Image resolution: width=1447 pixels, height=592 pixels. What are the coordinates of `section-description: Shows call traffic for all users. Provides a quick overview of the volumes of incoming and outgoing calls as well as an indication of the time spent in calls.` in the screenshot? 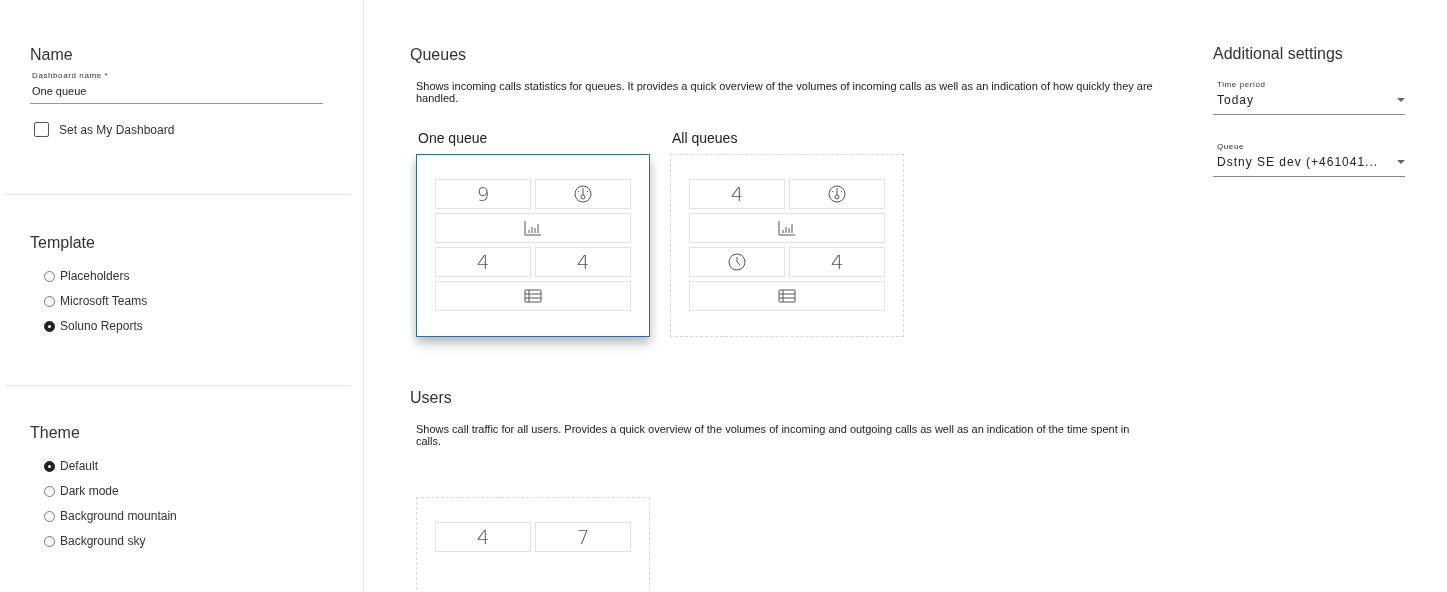 It's located at (773, 435).